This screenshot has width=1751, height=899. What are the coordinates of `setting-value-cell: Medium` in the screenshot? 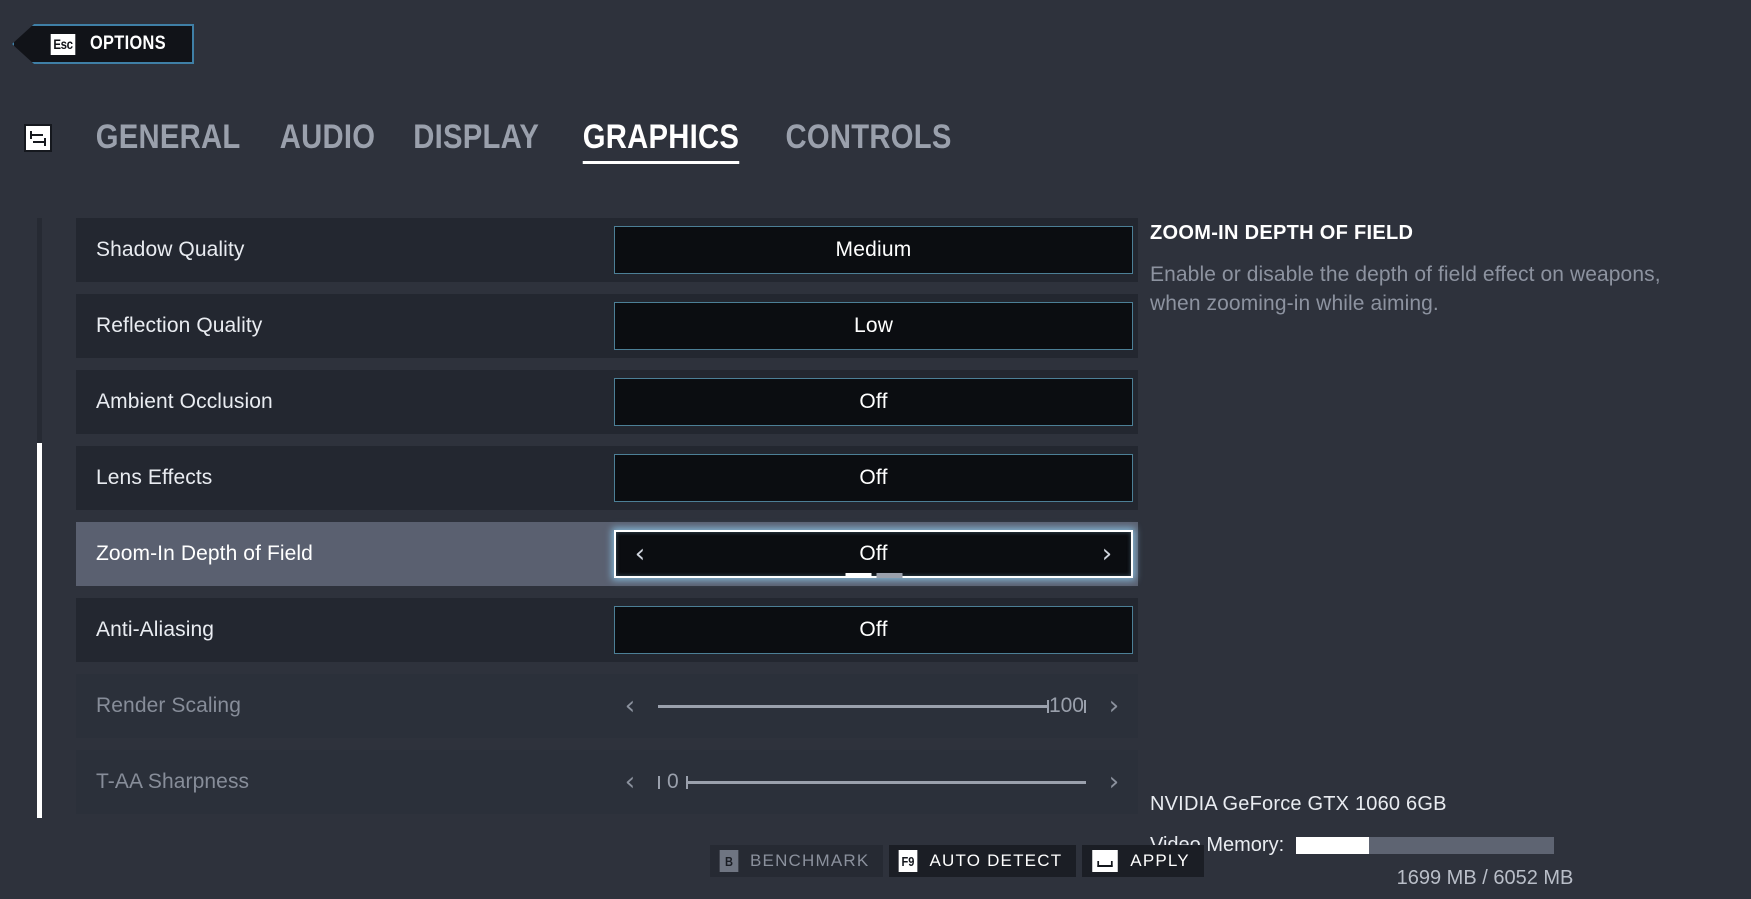 It's located at (872, 250).